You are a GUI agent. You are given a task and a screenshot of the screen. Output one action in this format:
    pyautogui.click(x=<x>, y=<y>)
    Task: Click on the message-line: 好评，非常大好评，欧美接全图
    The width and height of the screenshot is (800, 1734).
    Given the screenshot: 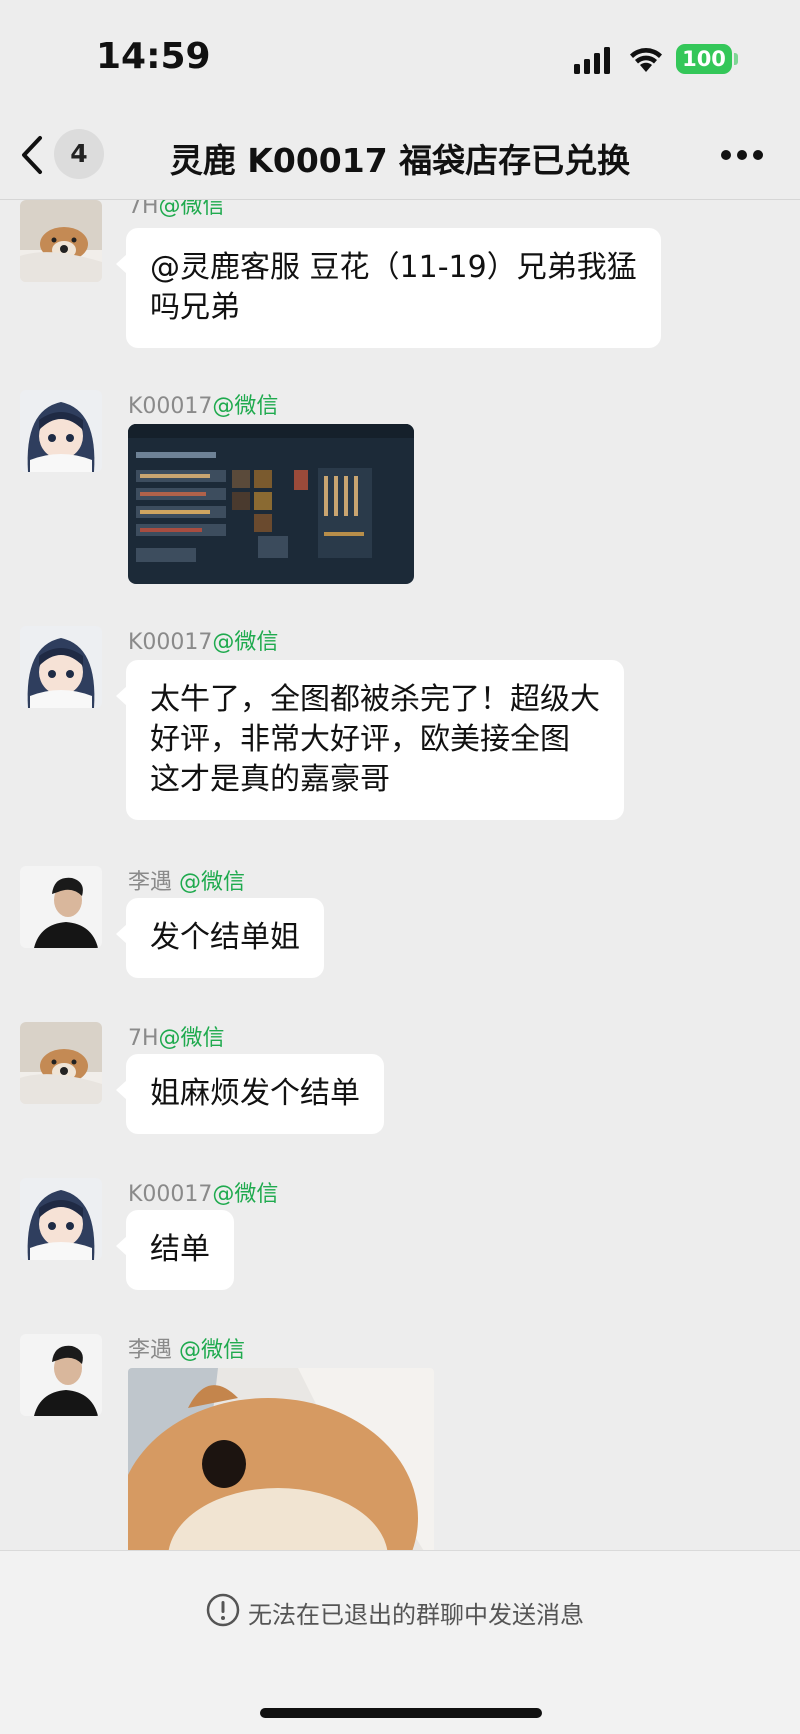 What is the action you would take?
    pyautogui.click(x=360, y=739)
    